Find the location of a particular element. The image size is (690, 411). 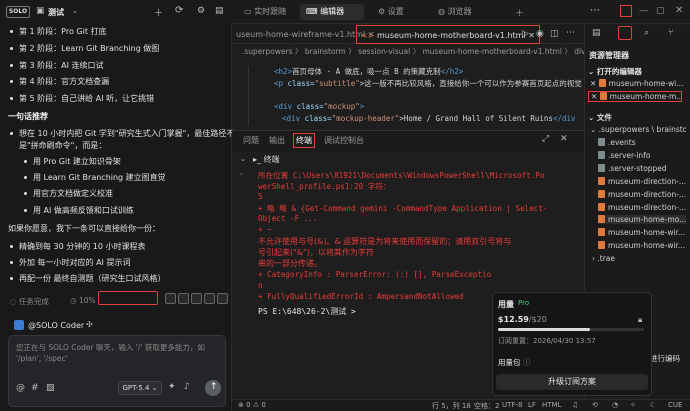

tab-terminal: 终端 is located at coordinates (304, 140).